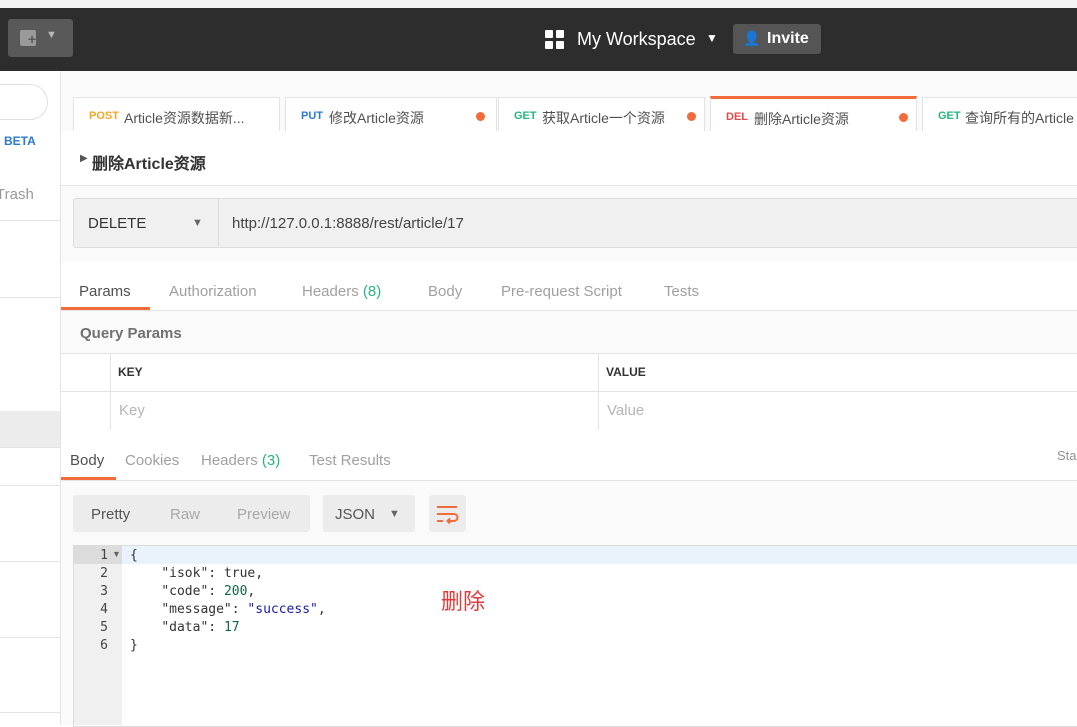 This screenshot has height=727, width=1077. What do you see at coordinates (376, 118) in the screenshot?
I see `tab-label: 修改Article资源` at bounding box center [376, 118].